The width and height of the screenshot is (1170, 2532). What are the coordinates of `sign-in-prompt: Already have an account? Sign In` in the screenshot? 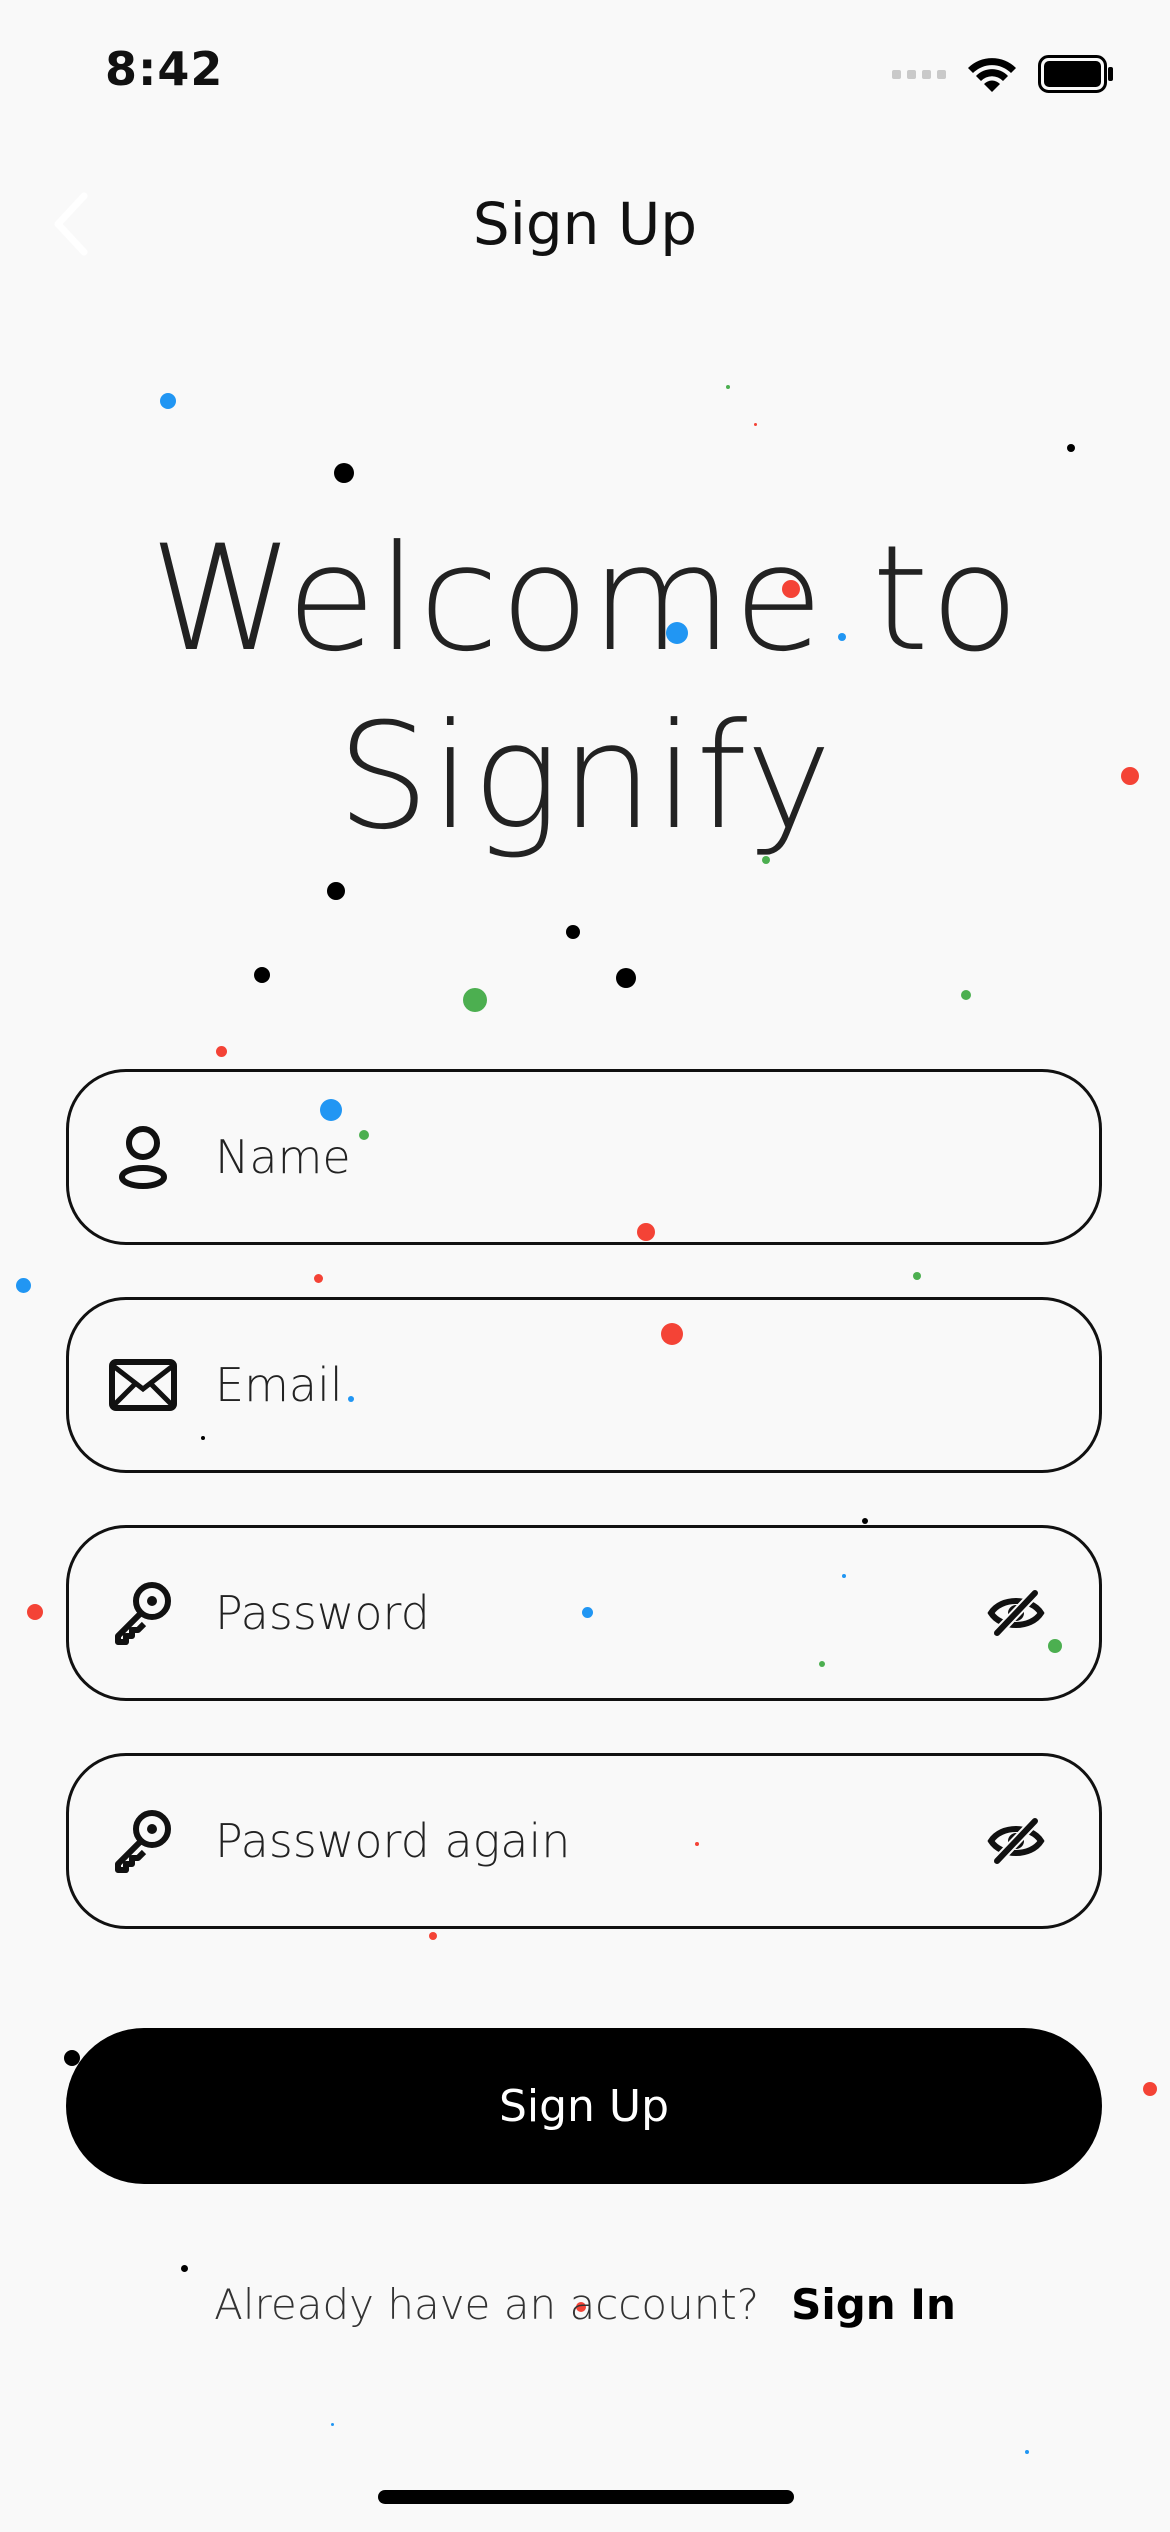 It's located at (585, 2304).